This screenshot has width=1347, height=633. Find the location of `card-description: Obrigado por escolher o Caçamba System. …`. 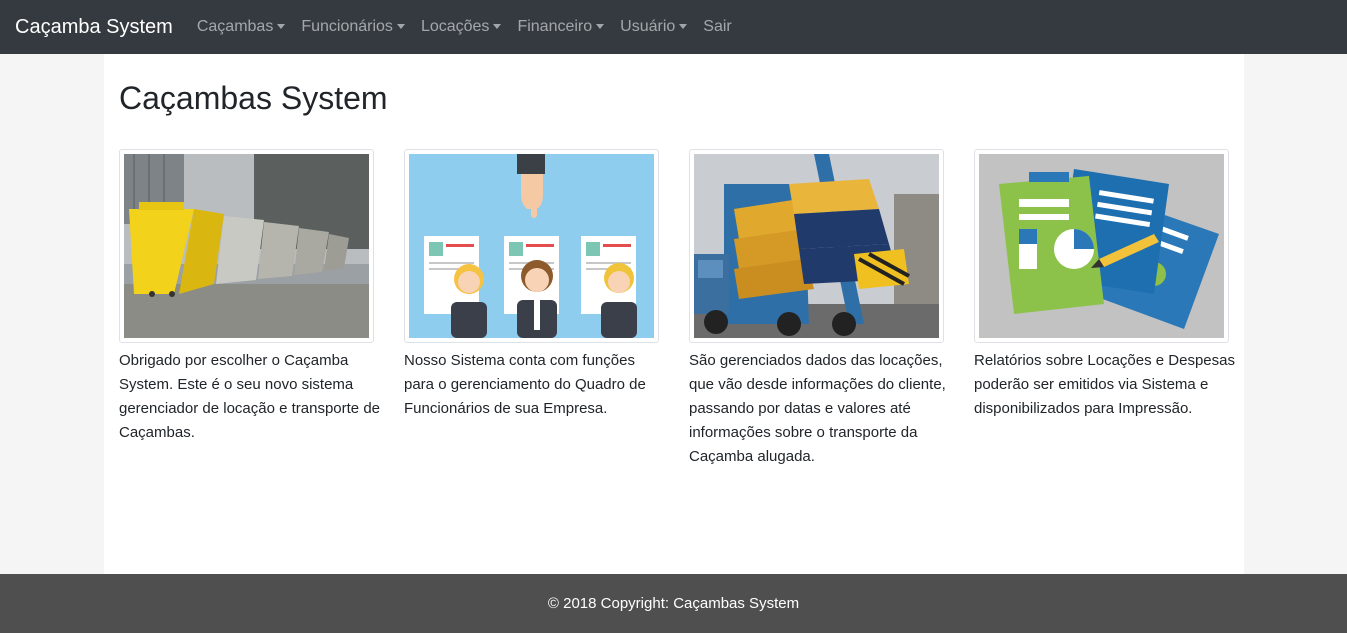

card-description: Obrigado por escolher o Caçamba System. … is located at coordinates (250, 396).